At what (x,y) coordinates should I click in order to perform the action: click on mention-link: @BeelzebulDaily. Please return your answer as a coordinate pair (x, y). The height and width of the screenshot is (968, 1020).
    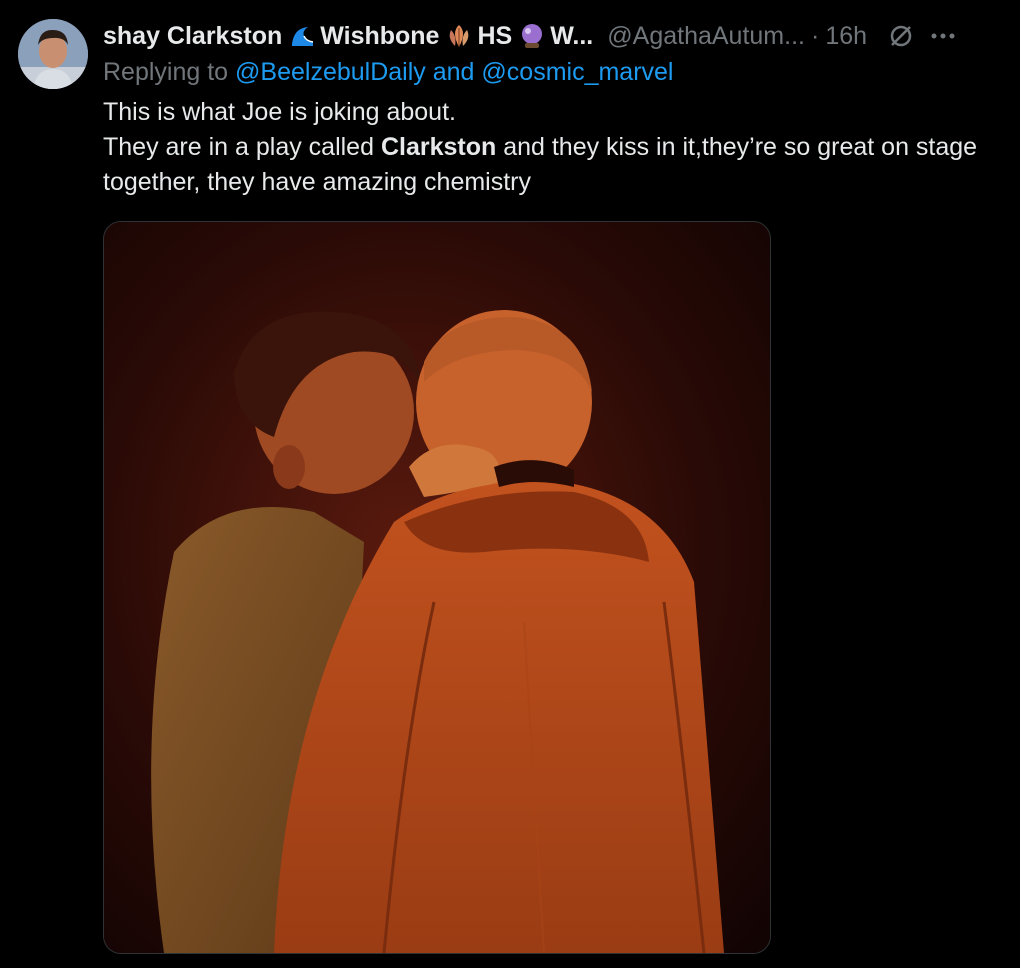
    Looking at the image, I should click on (330, 72).